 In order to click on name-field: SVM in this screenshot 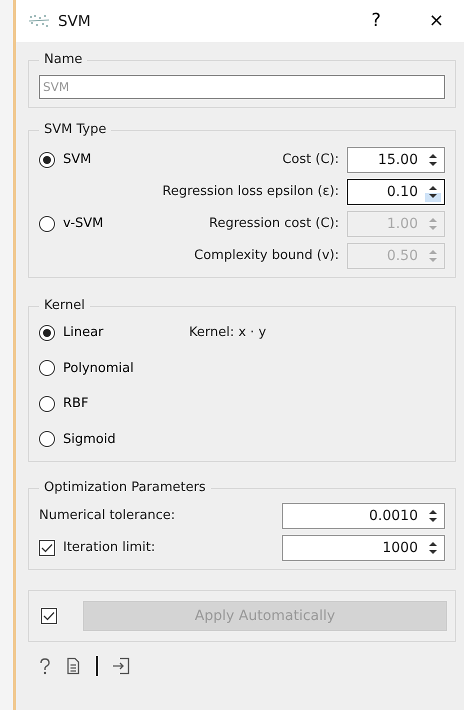, I will do `click(242, 87)`.